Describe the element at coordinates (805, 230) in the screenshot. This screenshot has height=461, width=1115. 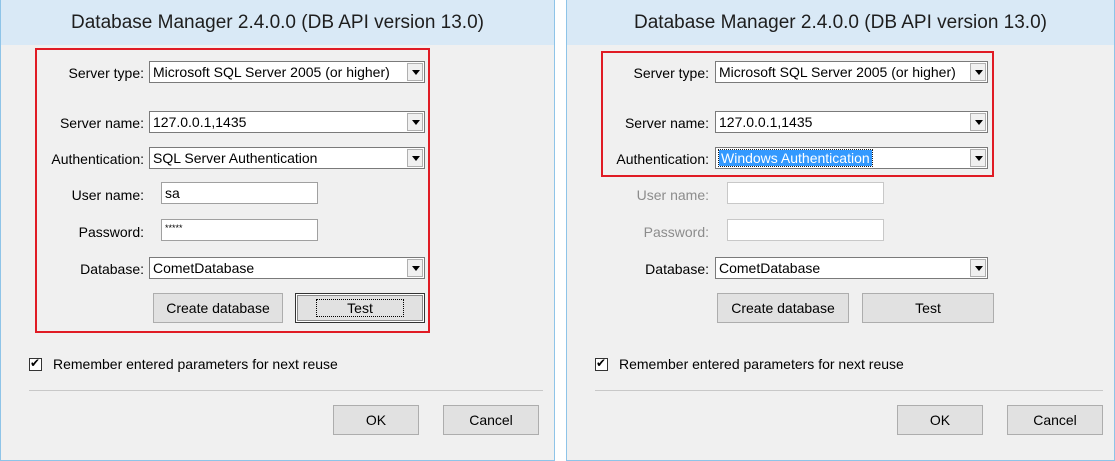
I see `password-input` at that location.